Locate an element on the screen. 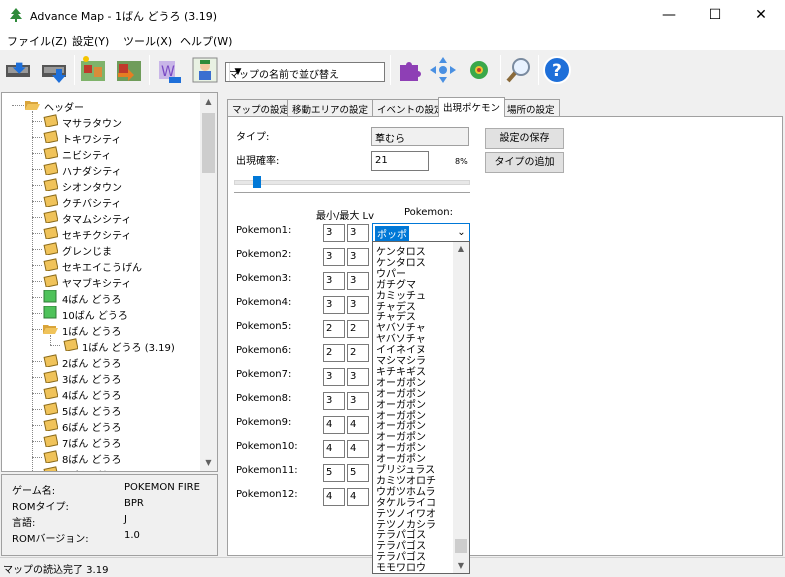 Image resolution: width=785 pixels, height=577 pixels. rate-slider-track is located at coordinates (352, 182).